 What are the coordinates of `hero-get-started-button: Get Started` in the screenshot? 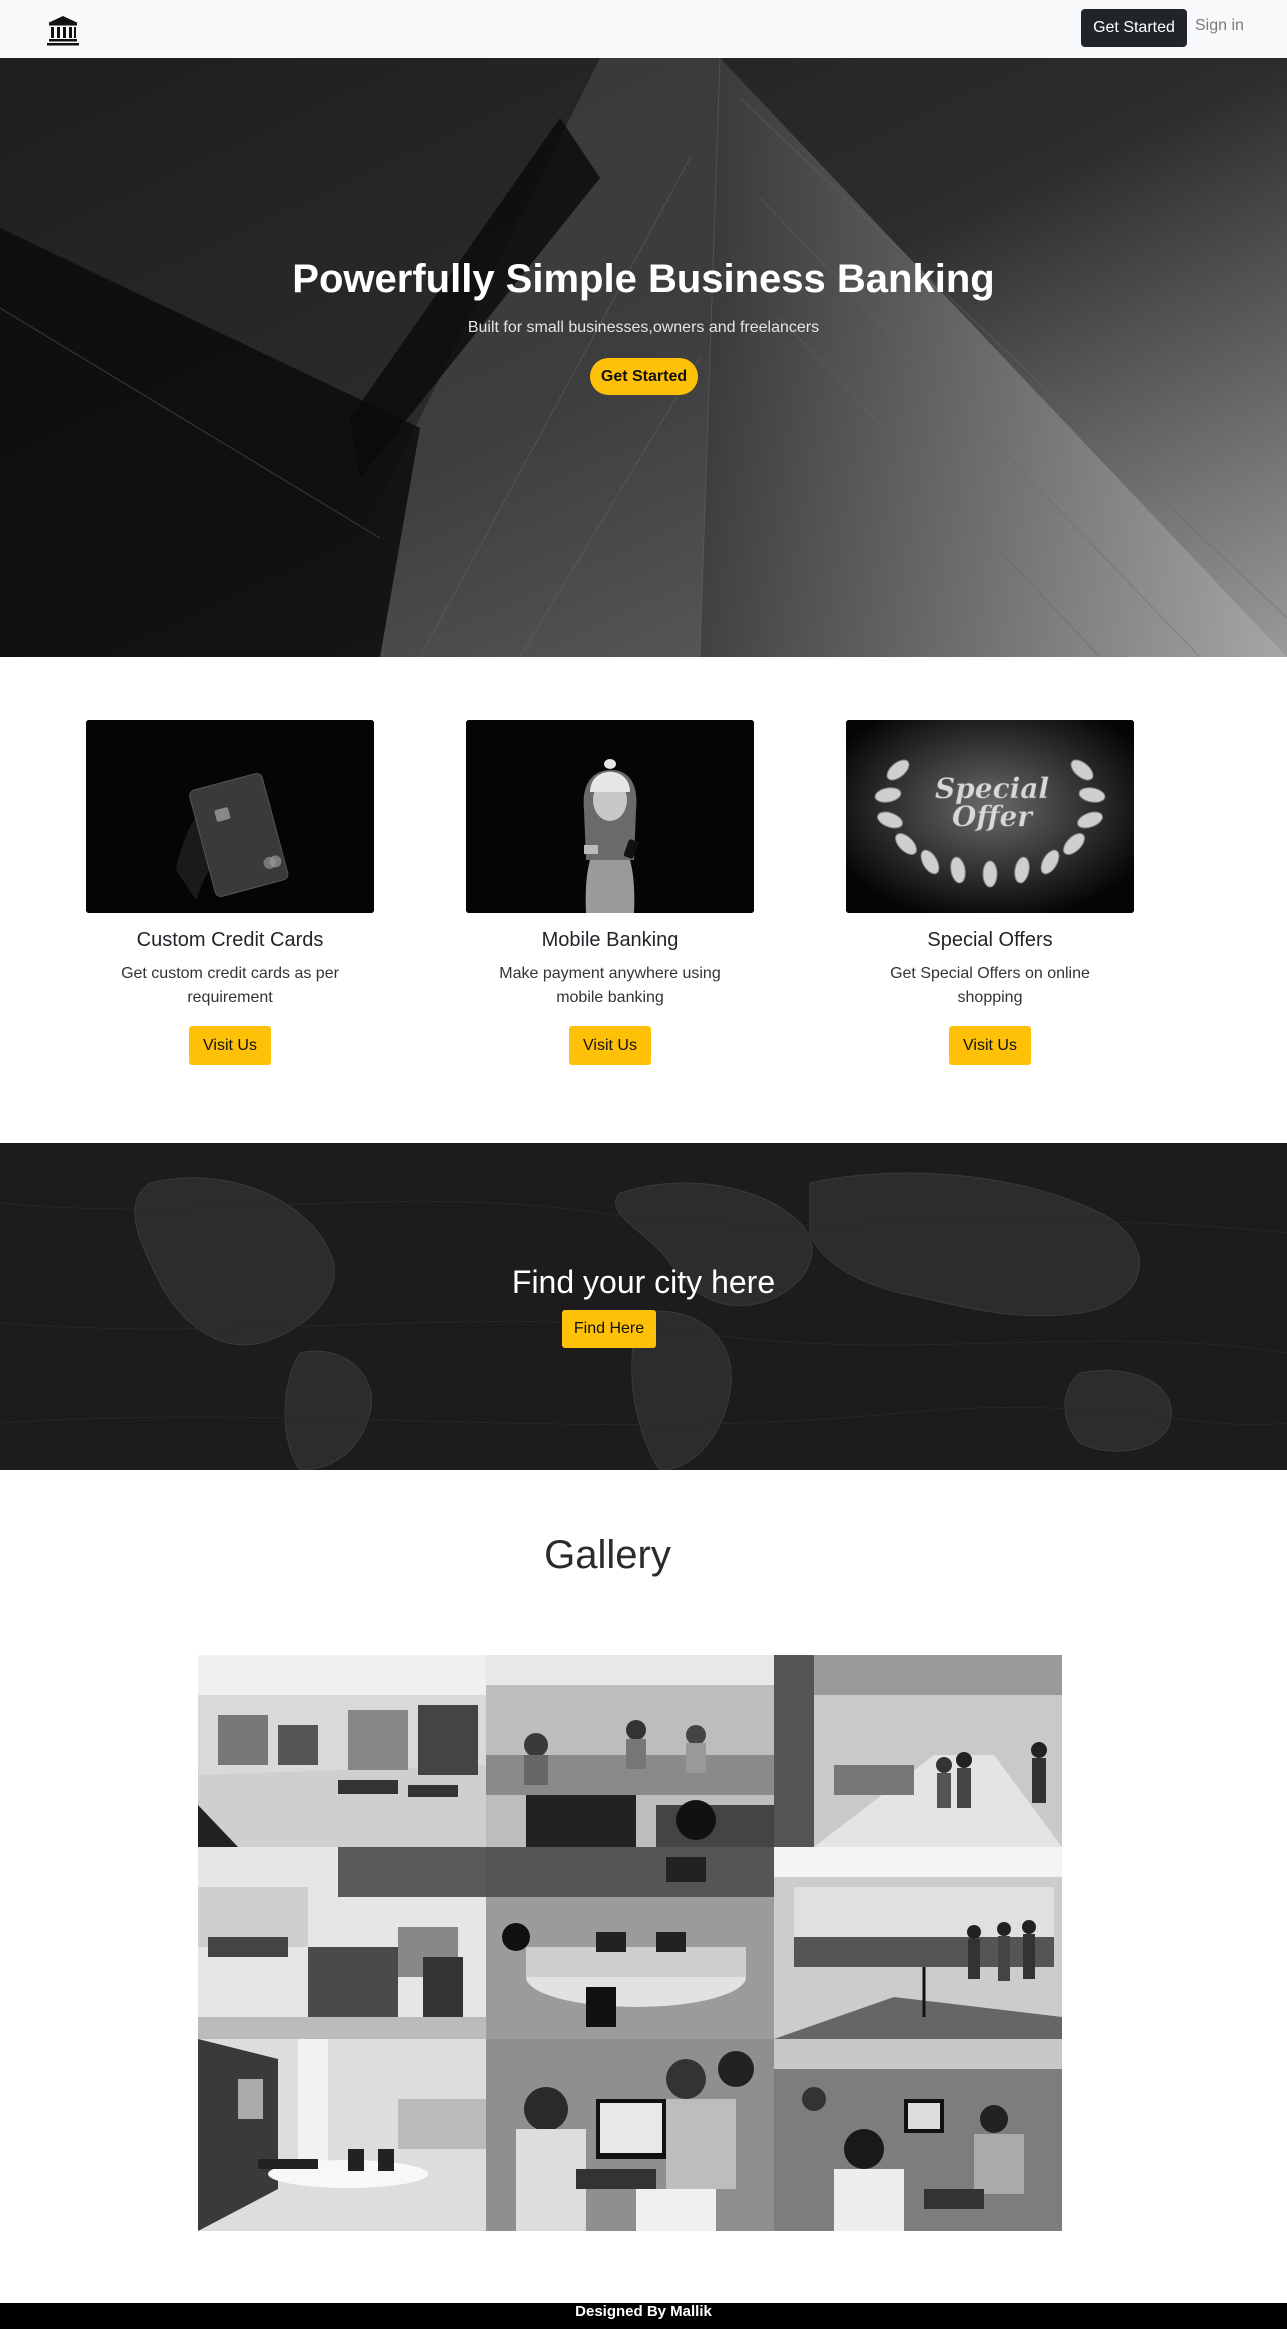 It's located at (644, 376).